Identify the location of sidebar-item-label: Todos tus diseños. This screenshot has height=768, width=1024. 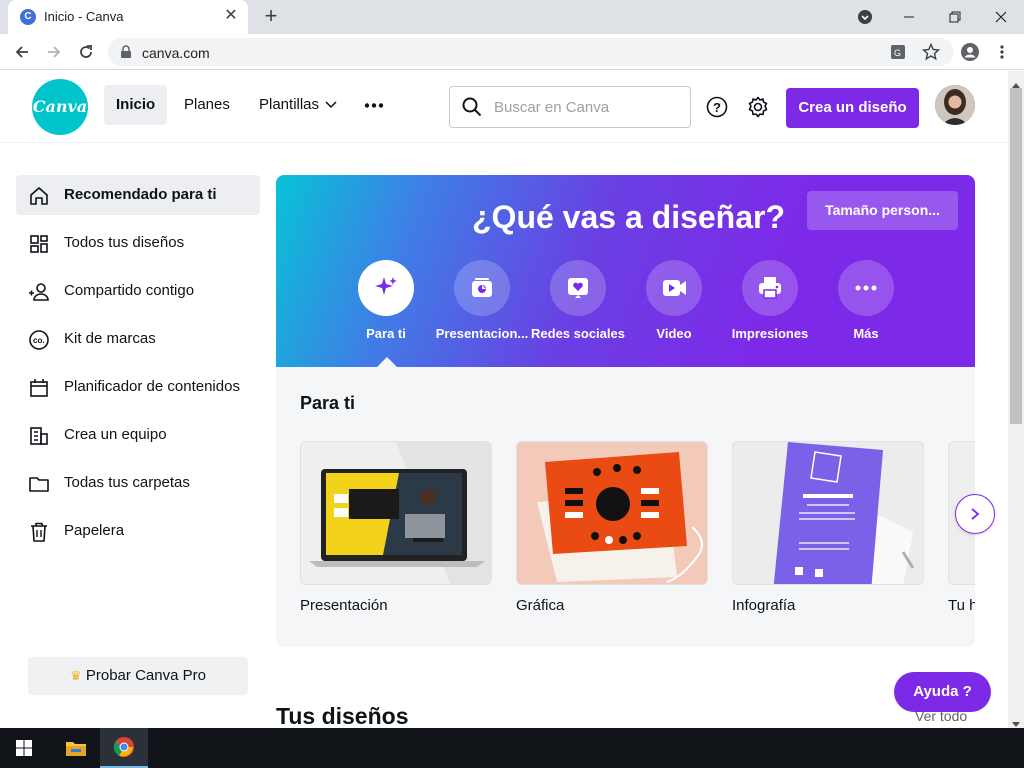
(124, 242).